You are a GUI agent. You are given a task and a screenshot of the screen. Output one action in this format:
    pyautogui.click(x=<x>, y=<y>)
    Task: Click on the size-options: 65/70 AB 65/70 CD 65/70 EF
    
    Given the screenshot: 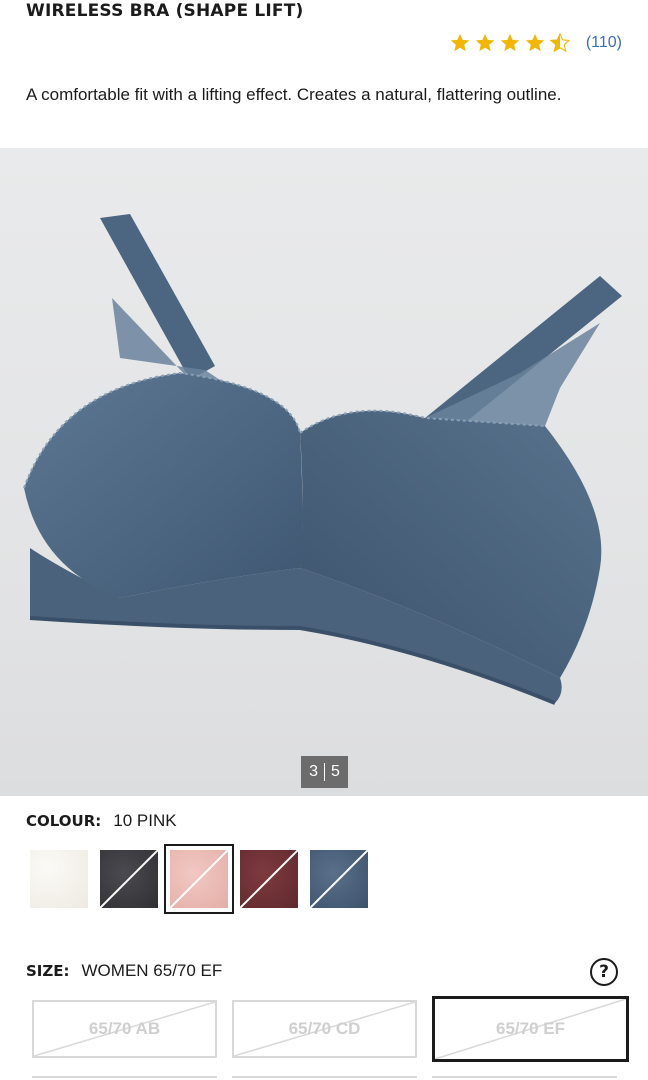 What is the action you would take?
    pyautogui.click(x=330, y=1029)
    